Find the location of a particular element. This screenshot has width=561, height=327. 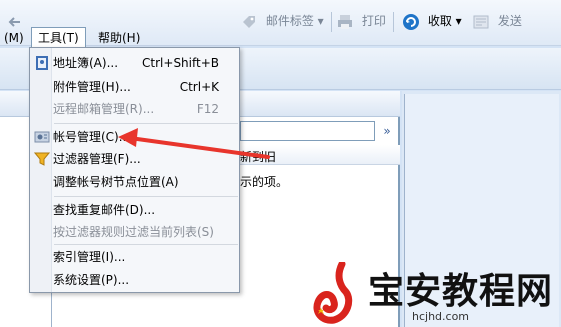

print-button: 打印 is located at coordinates (361, 21).